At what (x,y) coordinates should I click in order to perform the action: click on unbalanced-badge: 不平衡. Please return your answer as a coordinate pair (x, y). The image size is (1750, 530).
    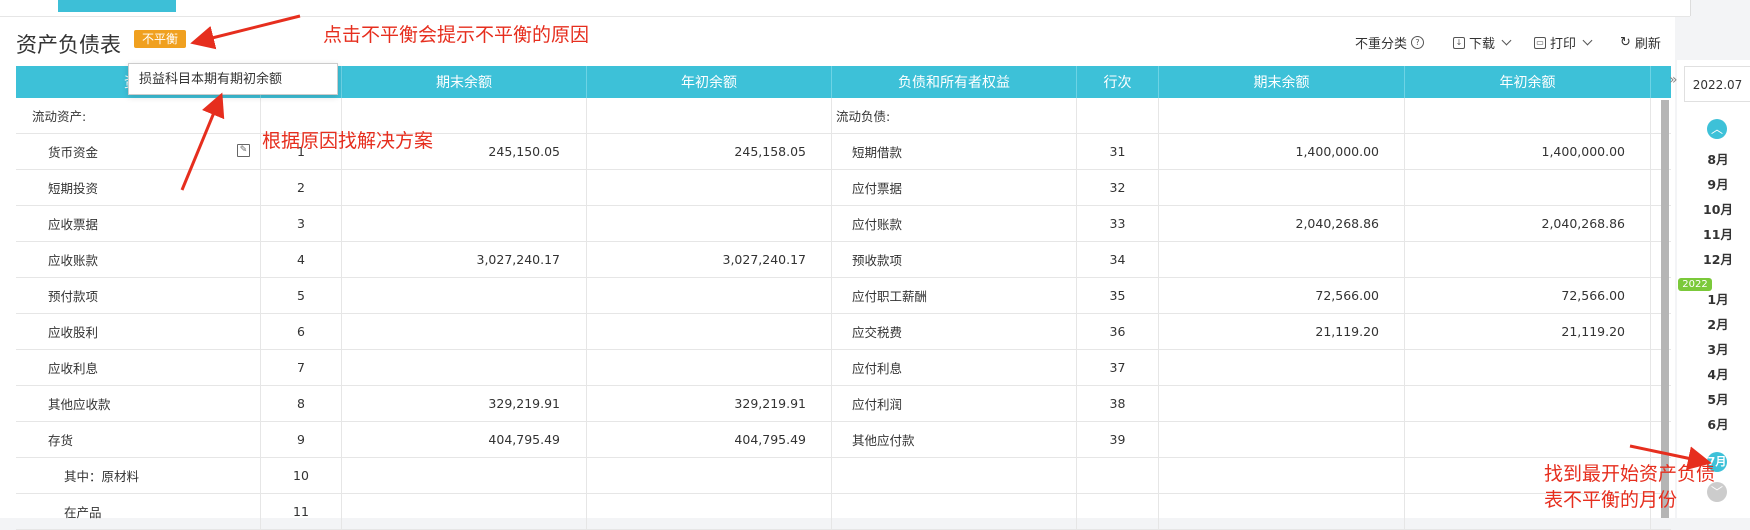
    Looking at the image, I should click on (160, 39).